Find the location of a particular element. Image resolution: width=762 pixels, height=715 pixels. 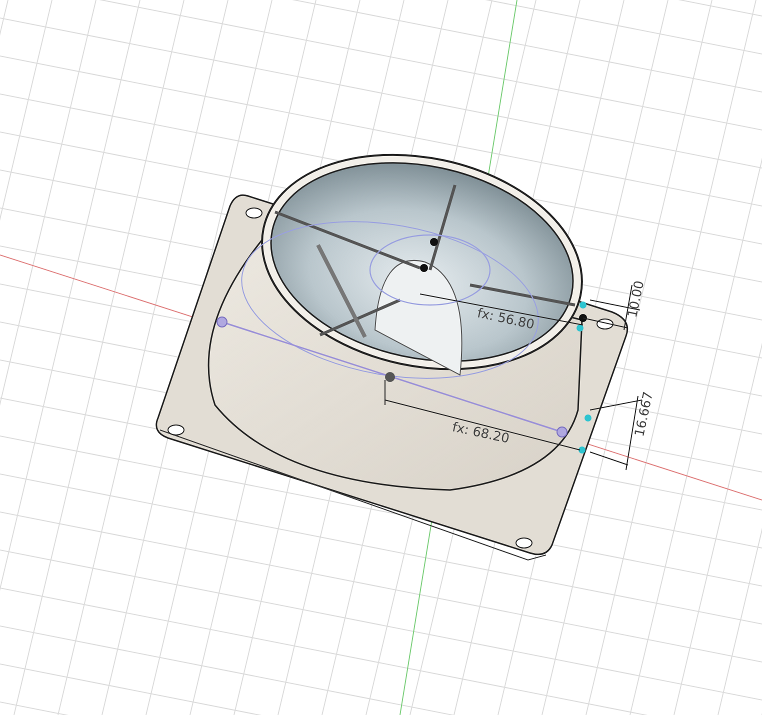

dimension-label: fx: 56.80 is located at coordinates (506, 319).